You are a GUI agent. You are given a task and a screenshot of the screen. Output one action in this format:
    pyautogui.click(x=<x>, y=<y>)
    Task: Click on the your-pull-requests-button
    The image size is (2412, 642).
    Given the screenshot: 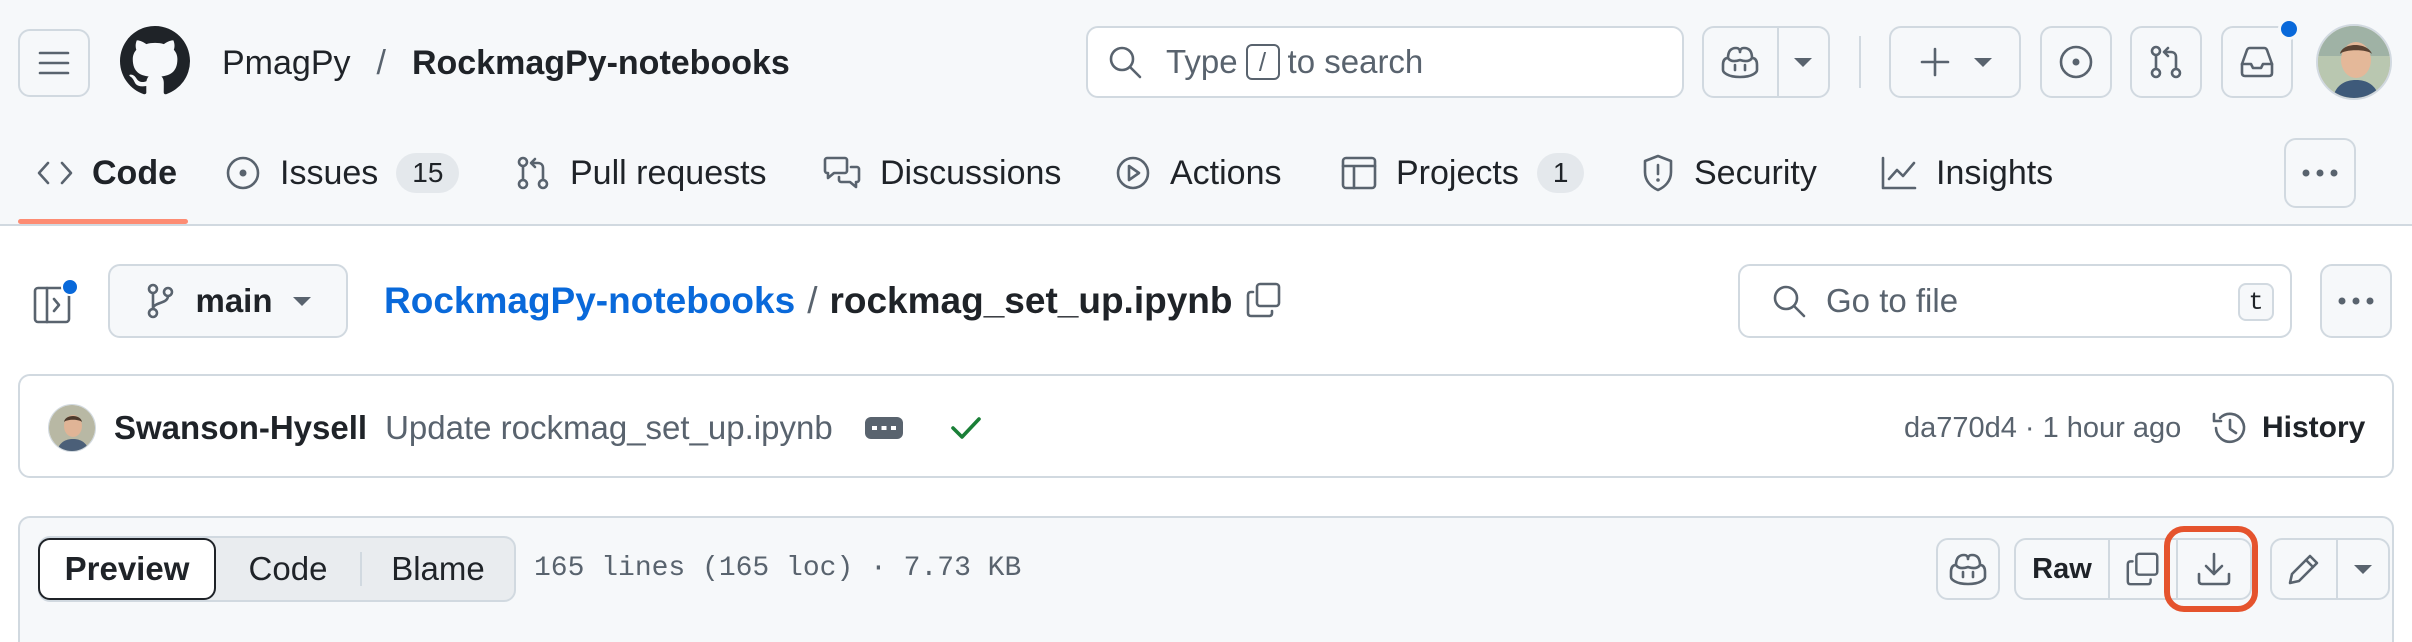 What is the action you would take?
    pyautogui.click(x=2166, y=62)
    